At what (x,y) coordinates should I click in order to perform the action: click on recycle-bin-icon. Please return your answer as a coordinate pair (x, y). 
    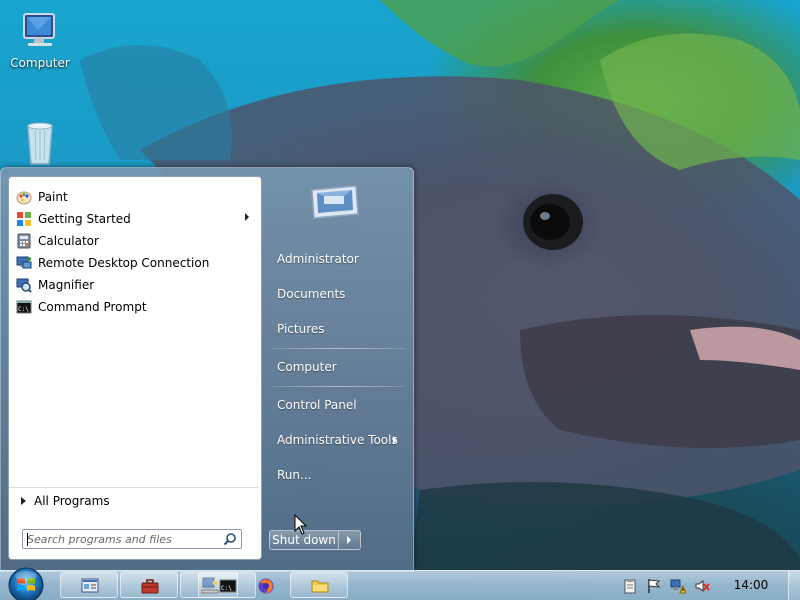
    Looking at the image, I should click on (40, 143).